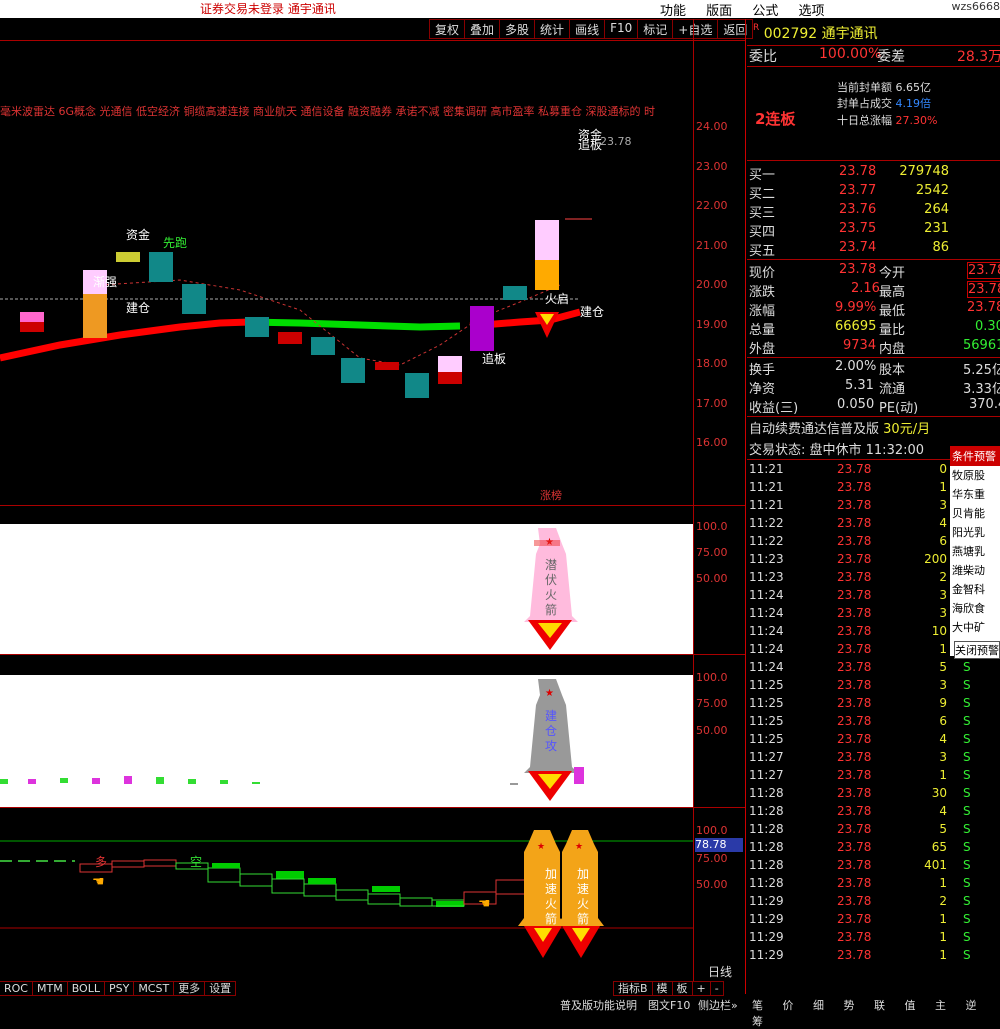 The image size is (1000, 1029). I want to click on zoom-in-button: +, so click(701, 988).